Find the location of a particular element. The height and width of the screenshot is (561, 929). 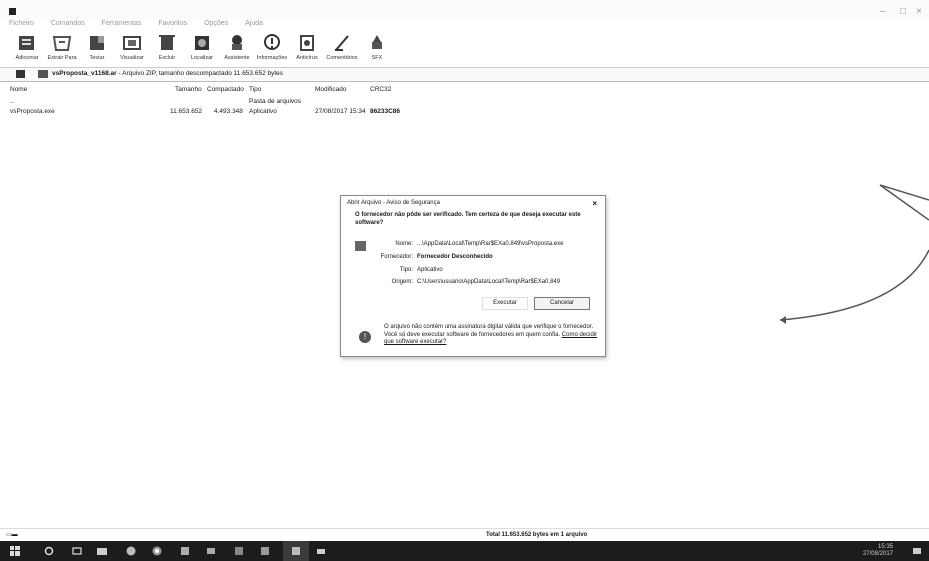

column-packed: Compactado is located at coordinates (225, 89).